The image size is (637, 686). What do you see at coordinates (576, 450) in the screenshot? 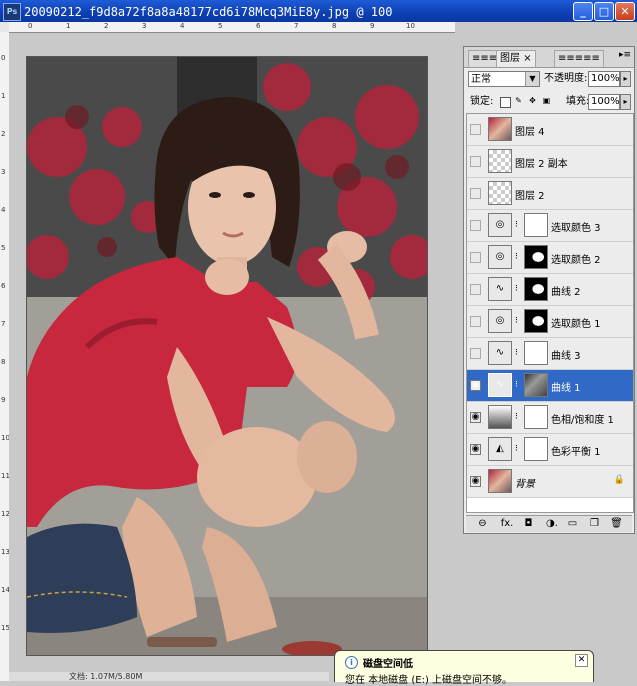
I see `layer-name: 色彩平衡 1` at bounding box center [576, 450].